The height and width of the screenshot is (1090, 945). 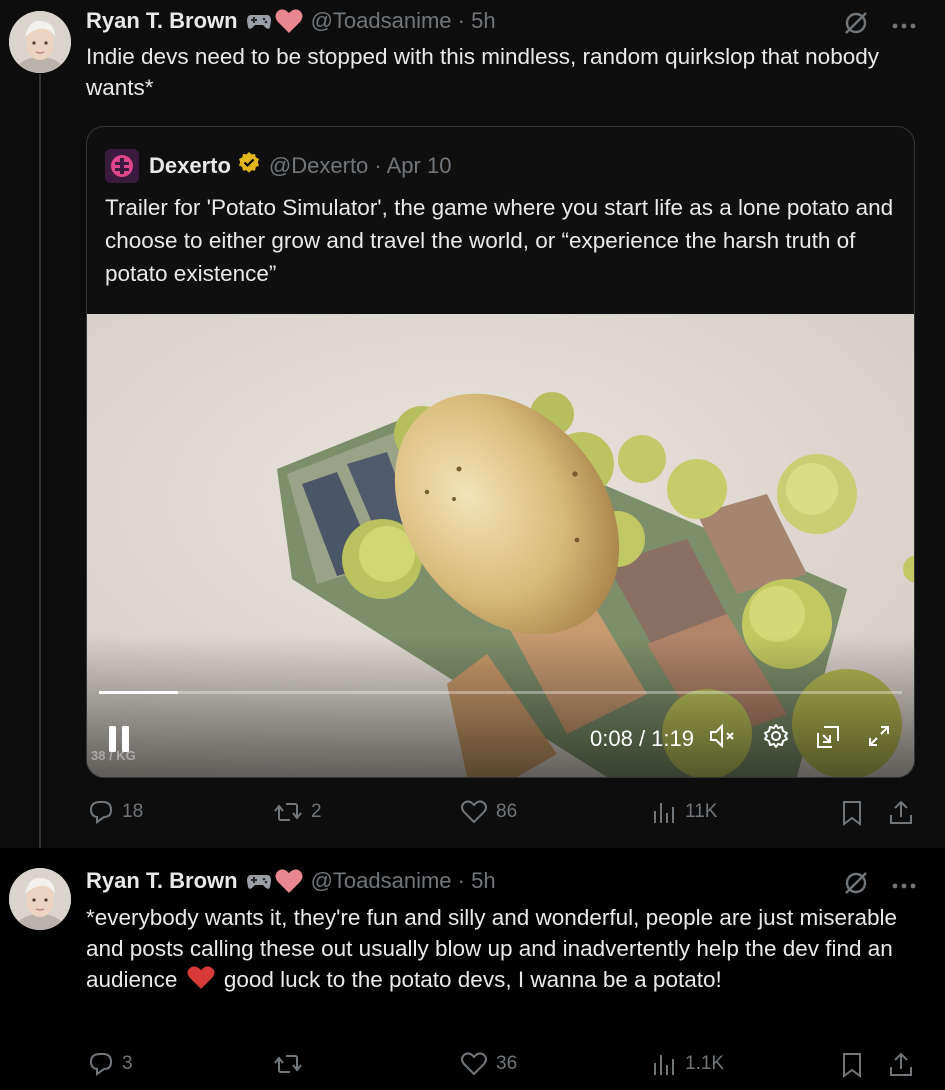 I want to click on views-button: 11K, so click(x=684, y=812).